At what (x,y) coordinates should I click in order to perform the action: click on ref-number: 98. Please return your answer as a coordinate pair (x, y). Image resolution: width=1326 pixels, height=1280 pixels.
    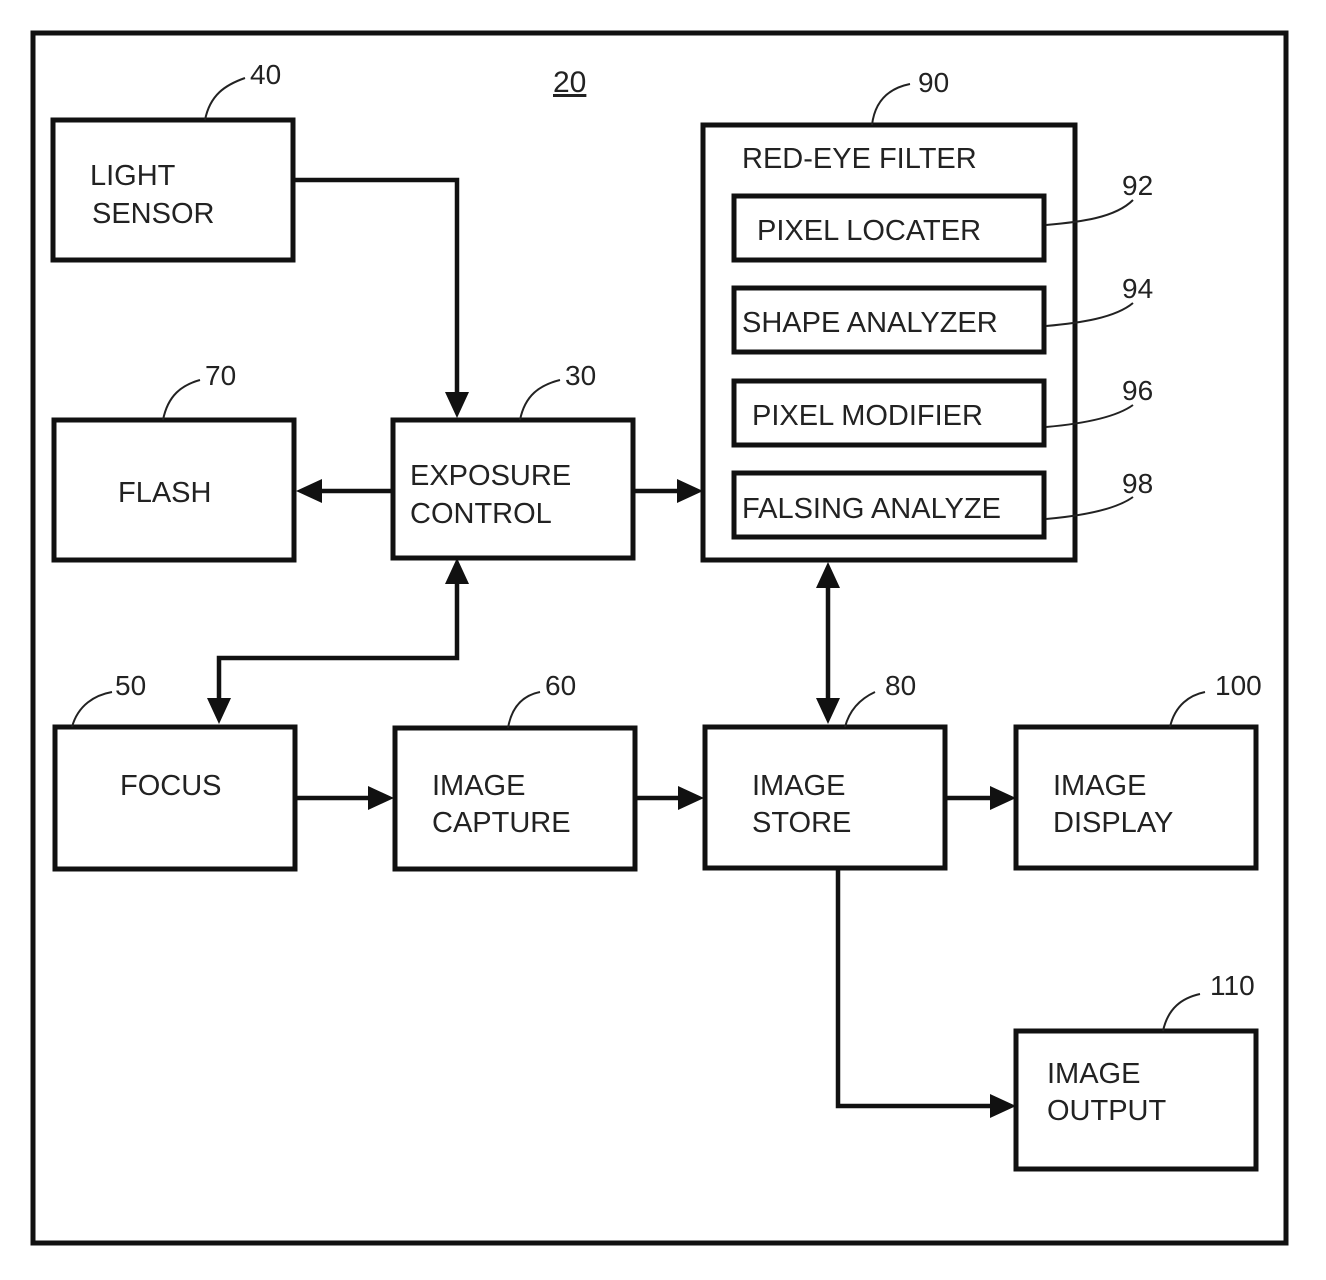
    Looking at the image, I should click on (1137, 483).